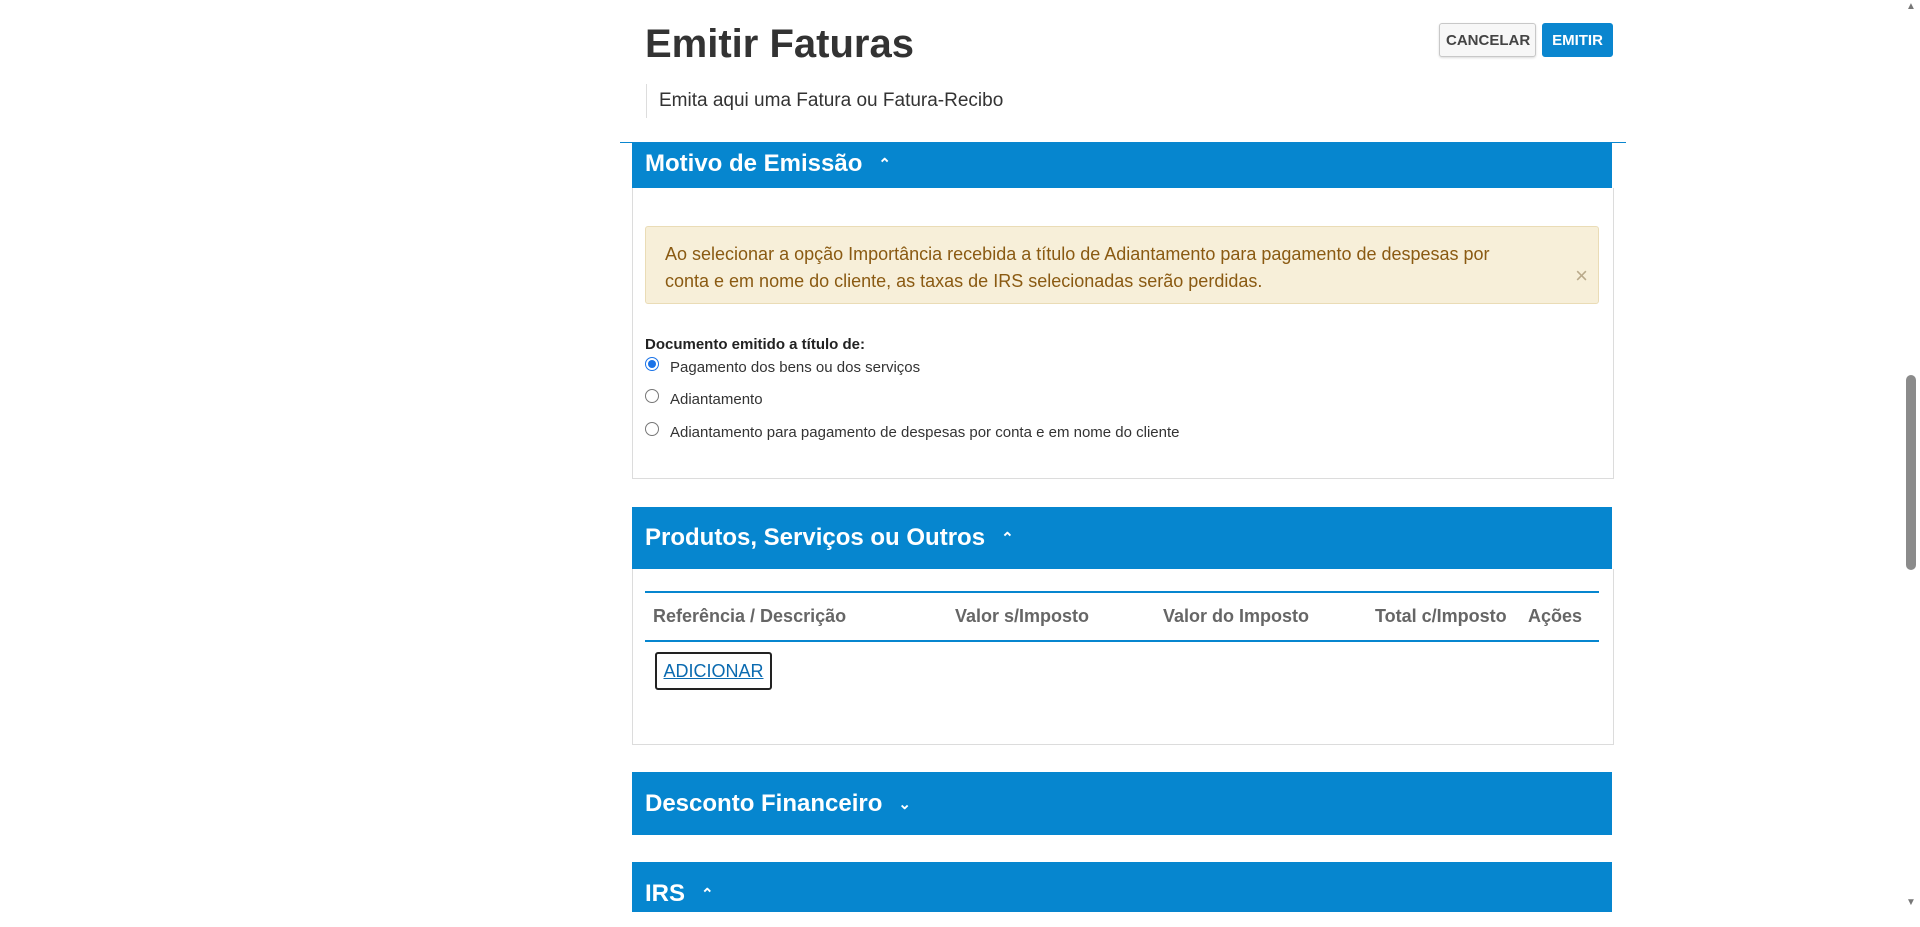 The image size is (1920, 927). I want to click on page-subtitle: Emita aqui uma Fatura ou Fatura-Recibo, so click(831, 100).